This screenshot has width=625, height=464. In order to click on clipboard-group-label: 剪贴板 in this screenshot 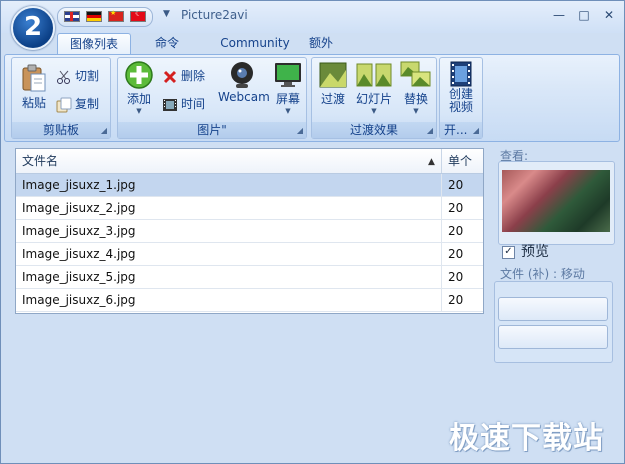, I will do `click(61, 130)`.